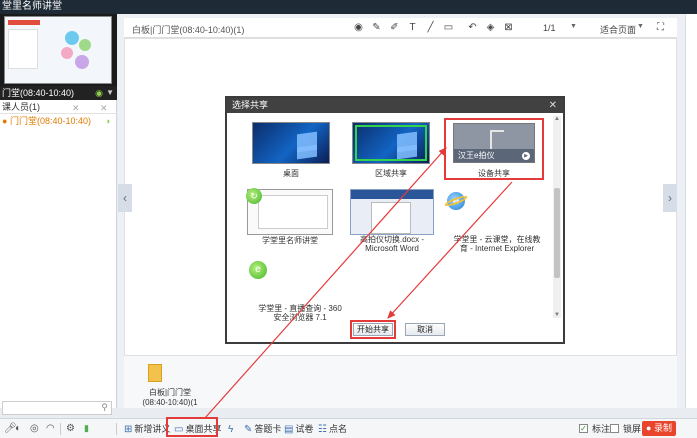 Image resolution: width=697 pixels, height=438 pixels. Describe the element at coordinates (231, 429) in the screenshot. I see `flash-icon: ϟ` at that location.